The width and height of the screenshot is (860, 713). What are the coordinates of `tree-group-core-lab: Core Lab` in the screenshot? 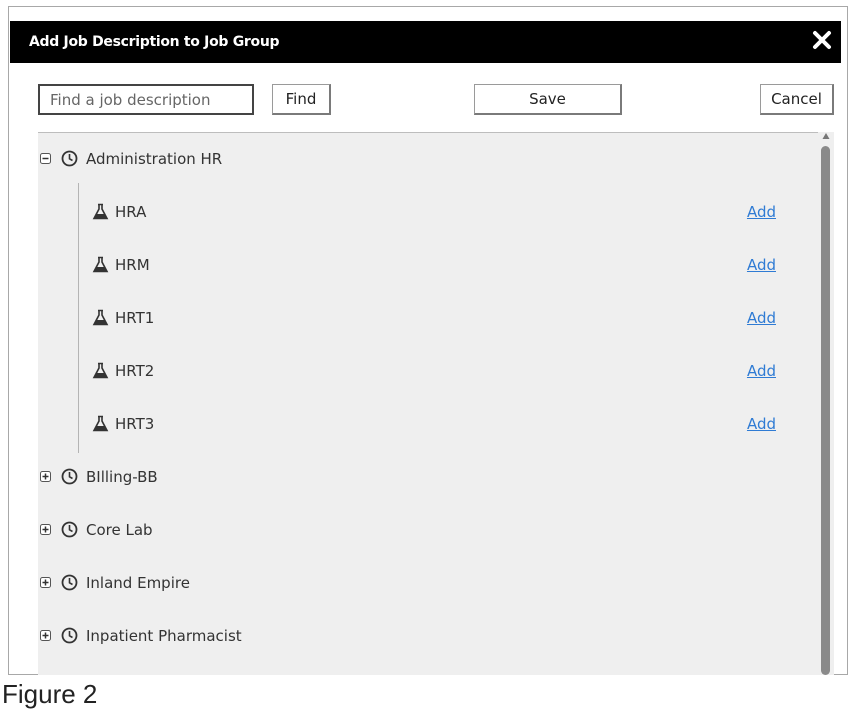 It's located at (428, 530).